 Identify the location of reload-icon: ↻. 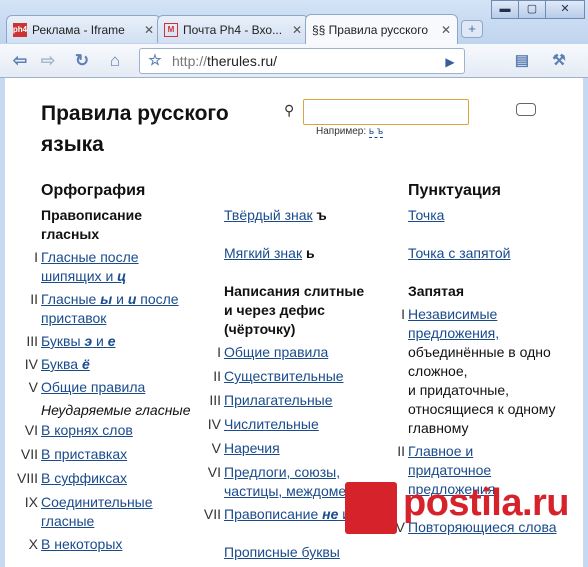
(82, 61).